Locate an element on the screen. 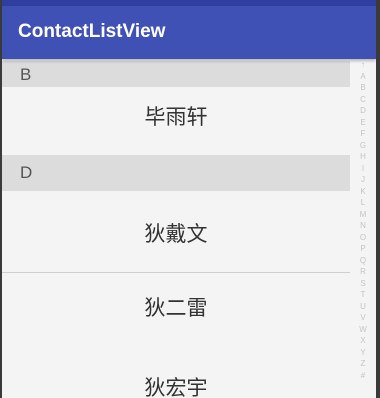 The width and height of the screenshot is (380, 398). index-letter-u: U is located at coordinates (363, 307).